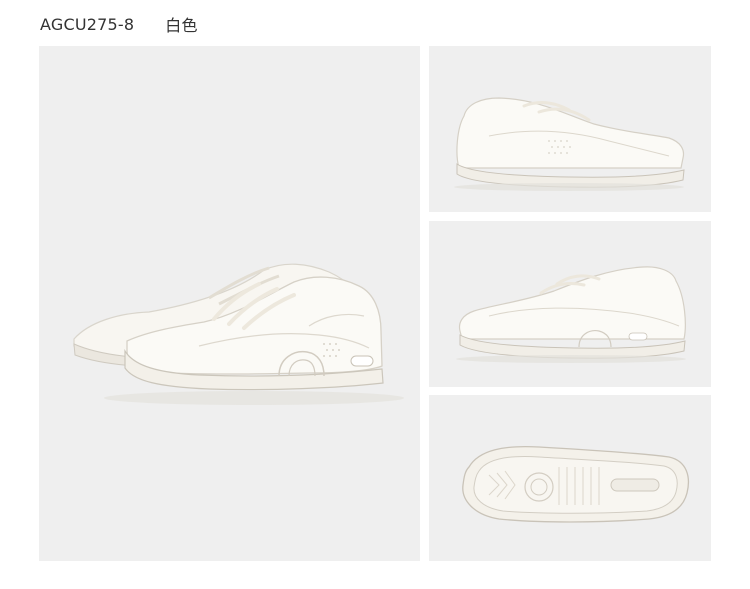 Image resolution: width=750 pixels, height=589 pixels. What do you see at coordinates (238, 334) in the screenshot?
I see `sneaker-pair-image` at bounding box center [238, 334].